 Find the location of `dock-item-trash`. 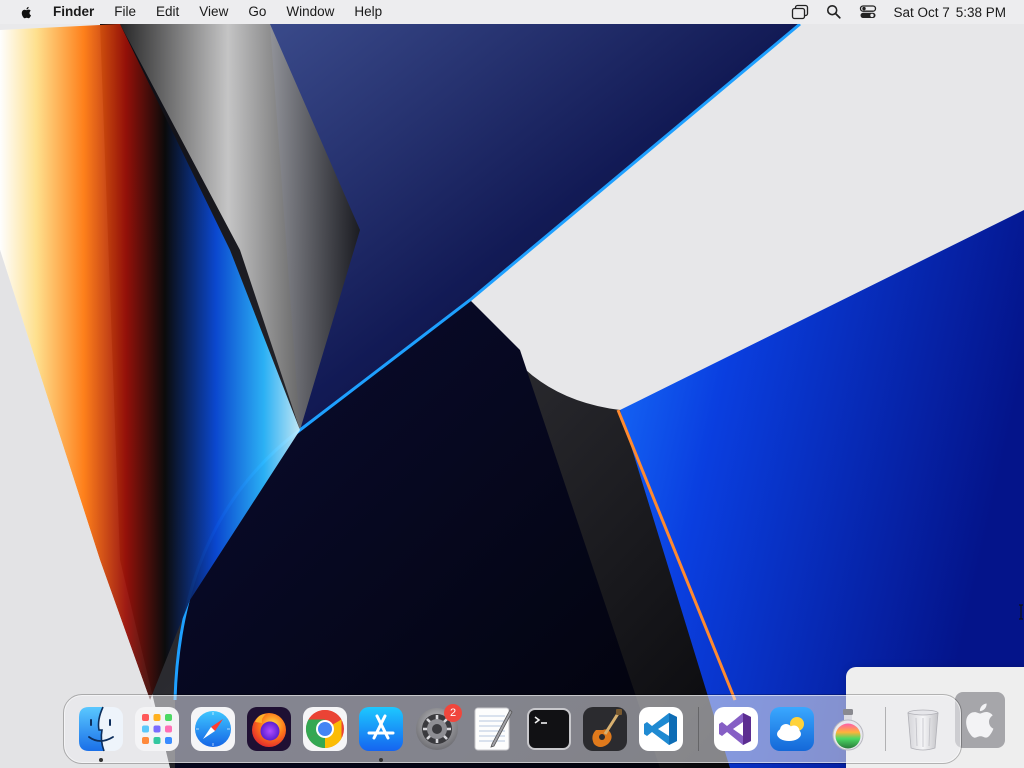

dock-item-trash is located at coordinates (923, 729).